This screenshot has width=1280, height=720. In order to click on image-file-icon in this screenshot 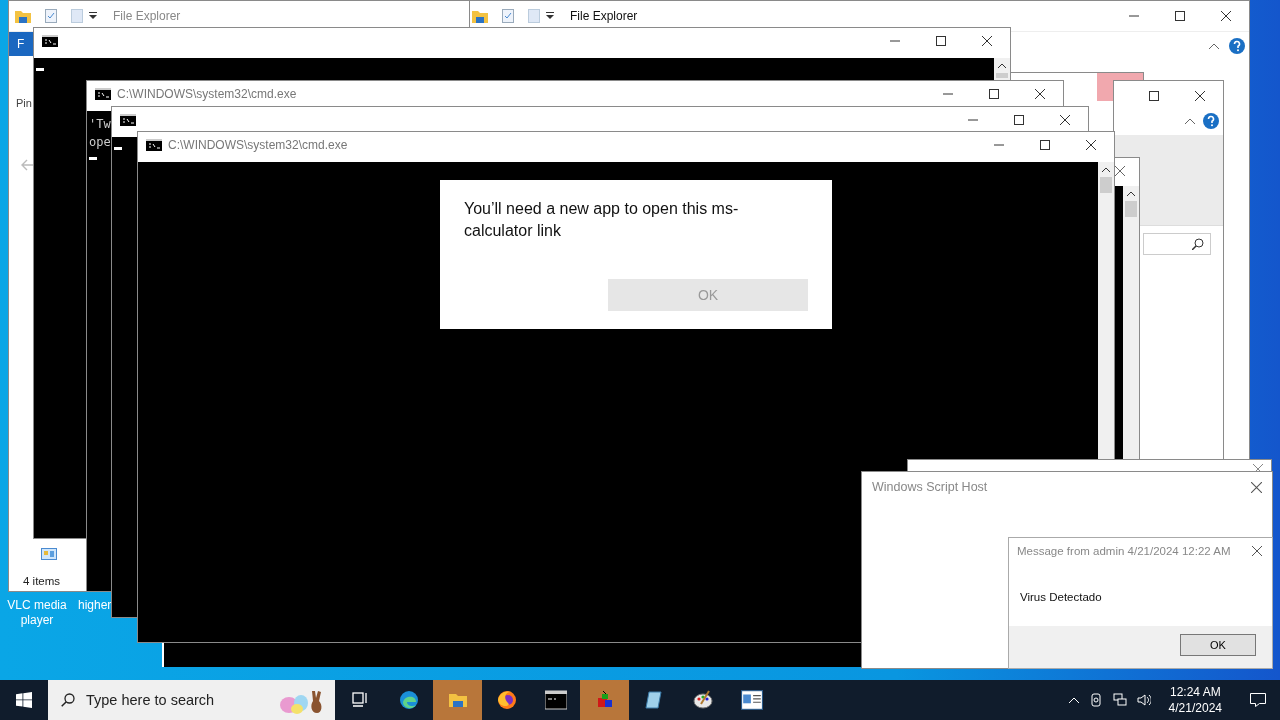, I will do `click(49, 554)`.